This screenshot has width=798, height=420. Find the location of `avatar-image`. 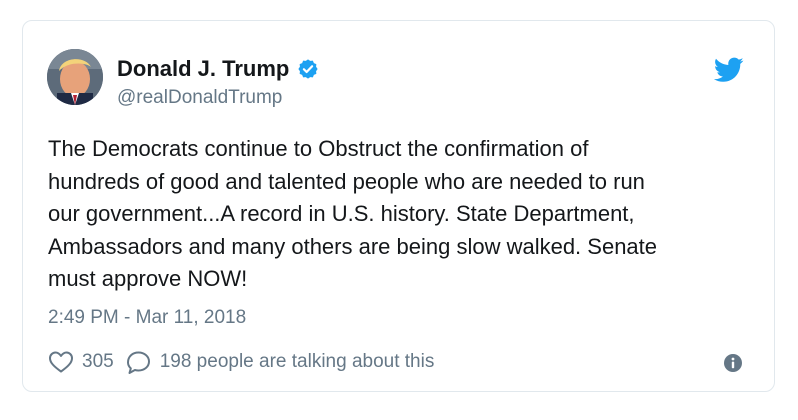

avatar-image is located at coordinates (75, 77).